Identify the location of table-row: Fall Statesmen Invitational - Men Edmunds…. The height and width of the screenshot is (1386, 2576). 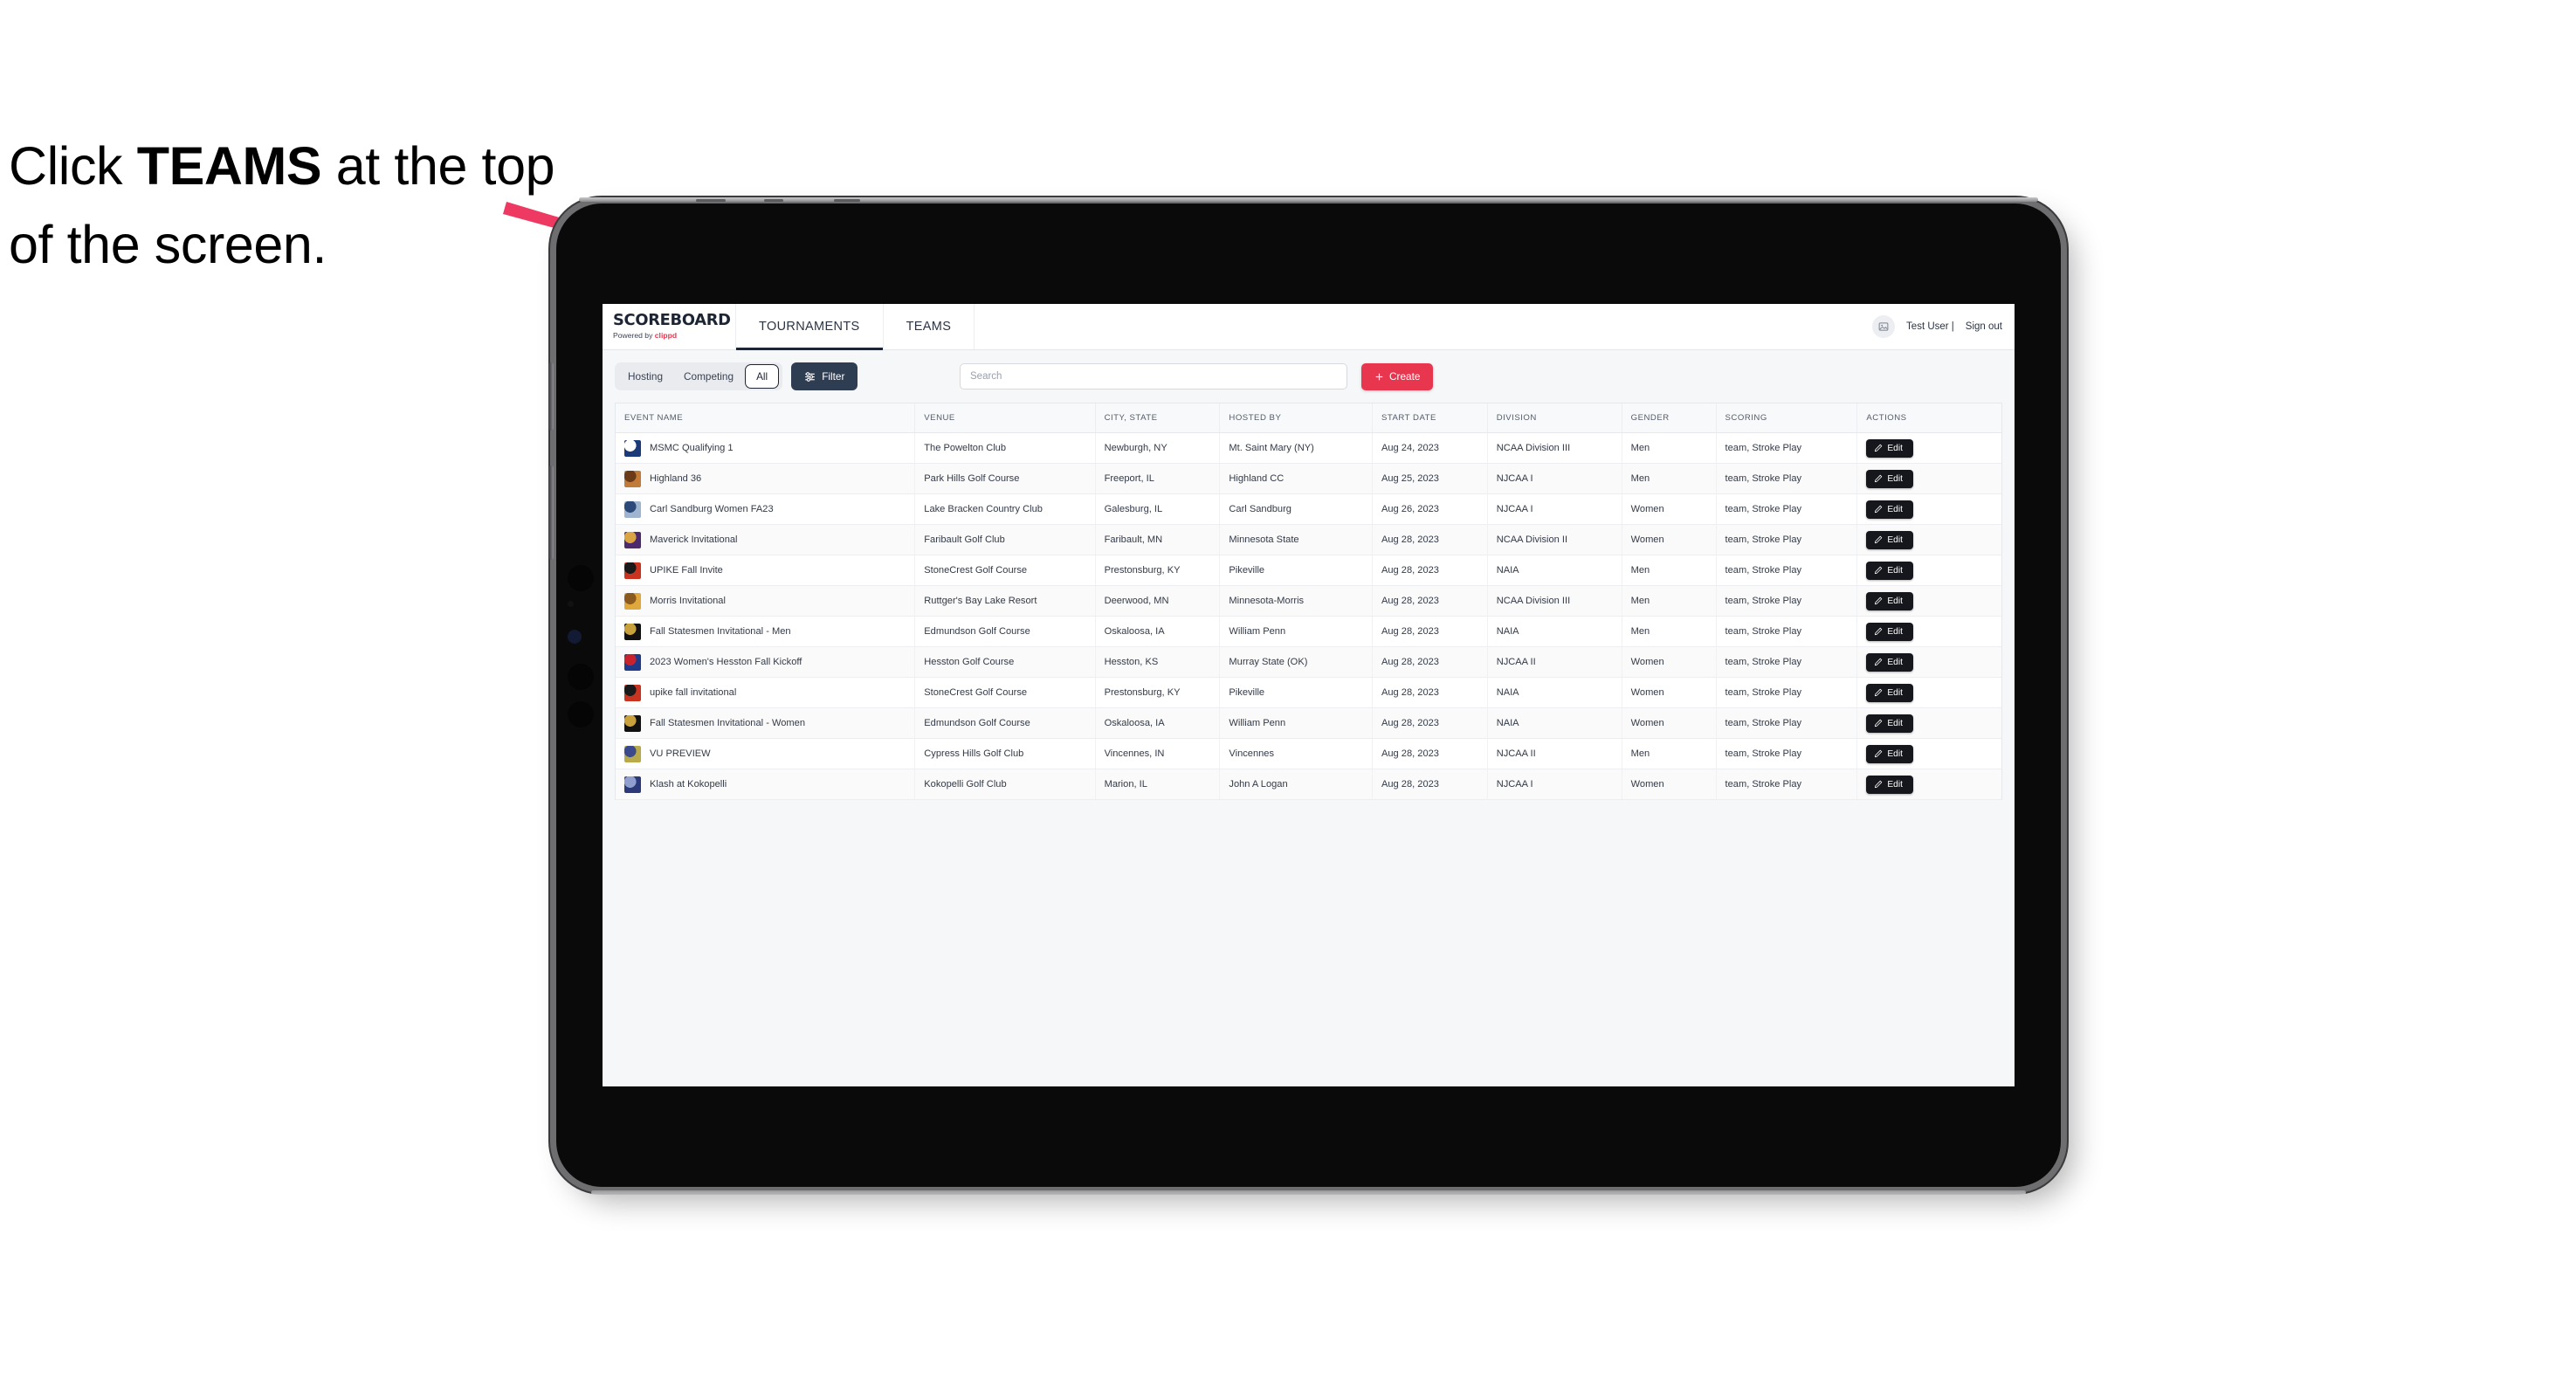
(1308, 631).